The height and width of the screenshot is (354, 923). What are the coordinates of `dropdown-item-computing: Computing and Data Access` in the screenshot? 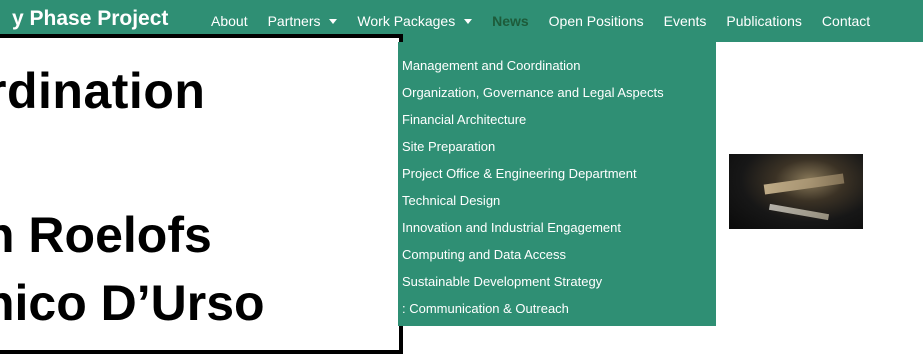 It's located at (484, 255).